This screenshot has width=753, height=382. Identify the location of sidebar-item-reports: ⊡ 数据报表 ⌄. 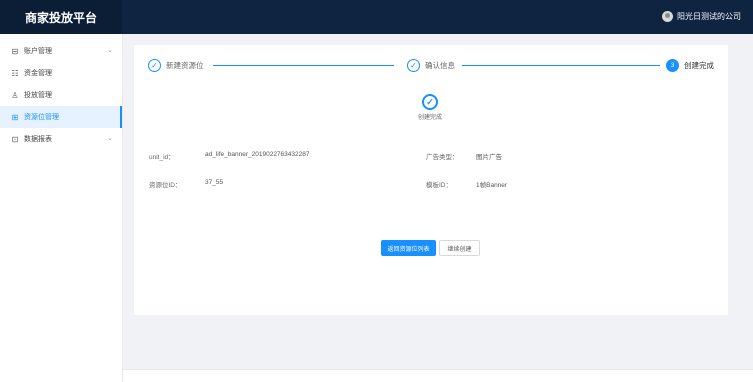
(61, 139).